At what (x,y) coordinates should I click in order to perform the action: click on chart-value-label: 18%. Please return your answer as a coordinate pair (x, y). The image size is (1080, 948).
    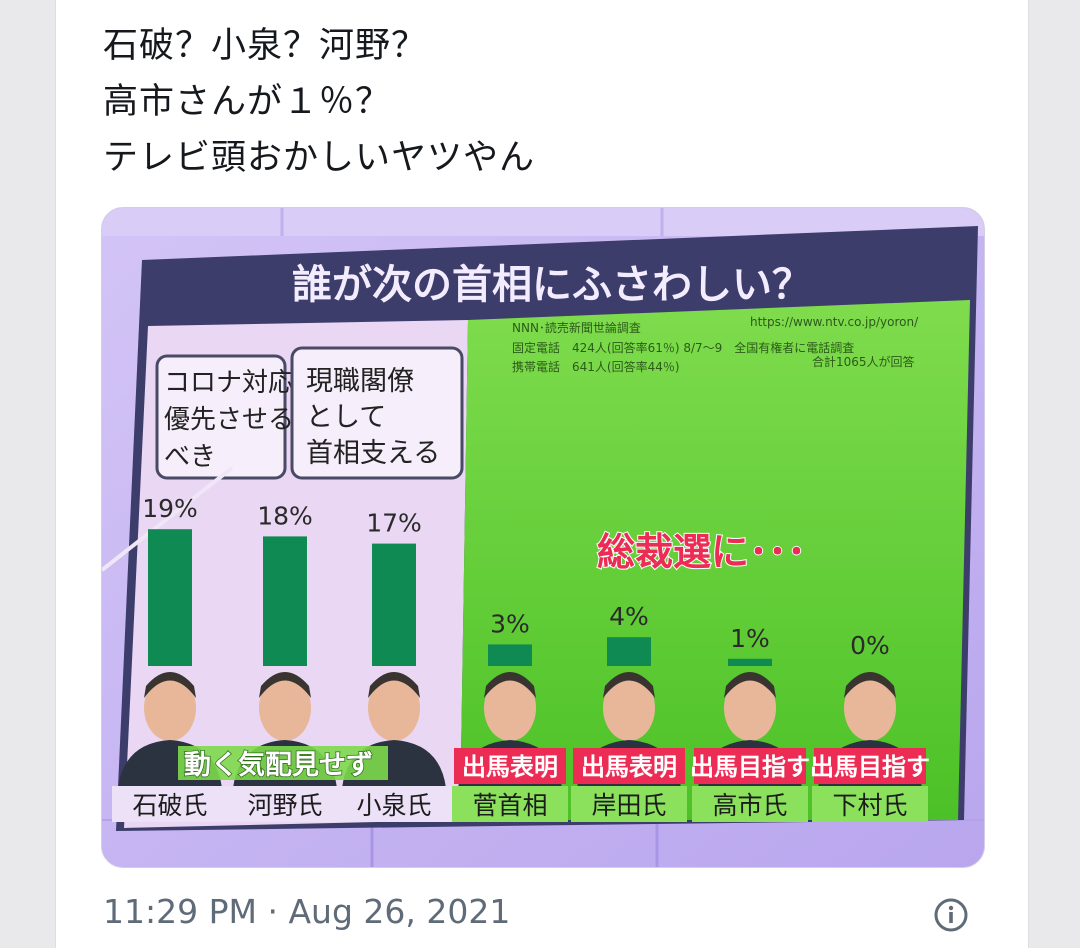
    Looking at the image, I should click on (285, 515).